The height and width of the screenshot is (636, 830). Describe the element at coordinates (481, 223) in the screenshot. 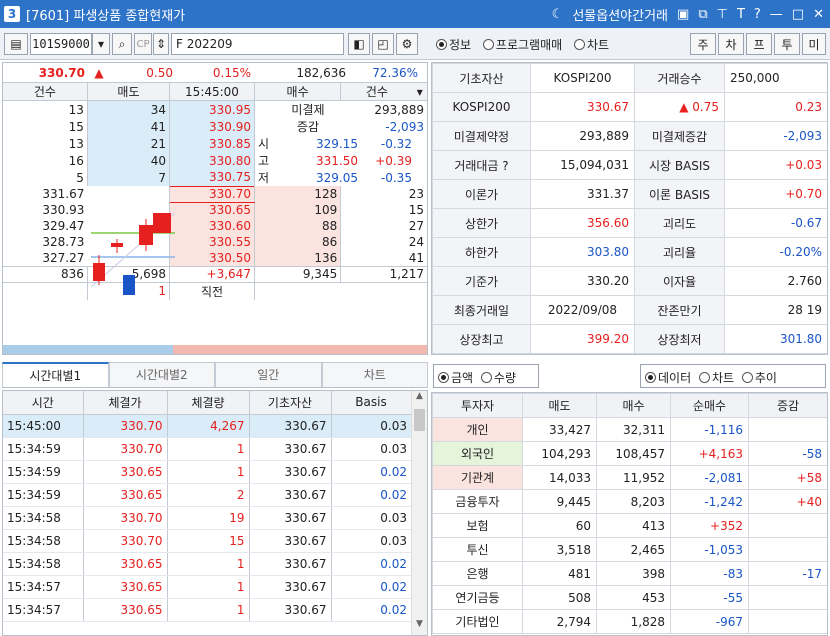

I see `info-label: 상한가` at that location.